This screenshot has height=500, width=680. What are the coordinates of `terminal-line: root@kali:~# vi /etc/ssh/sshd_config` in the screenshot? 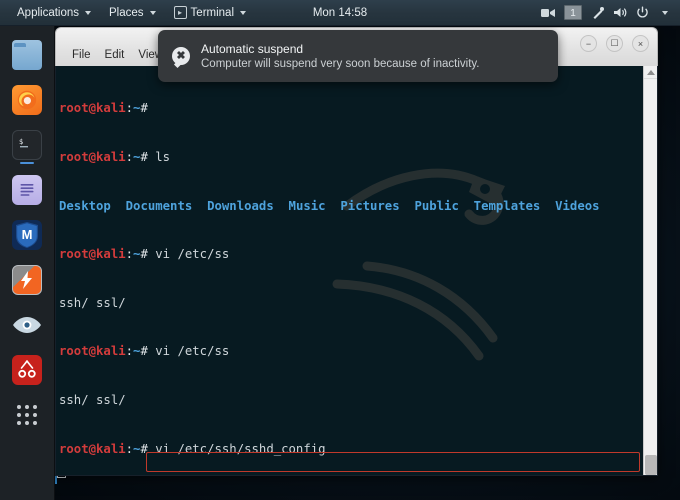 It's located at (192, 448).